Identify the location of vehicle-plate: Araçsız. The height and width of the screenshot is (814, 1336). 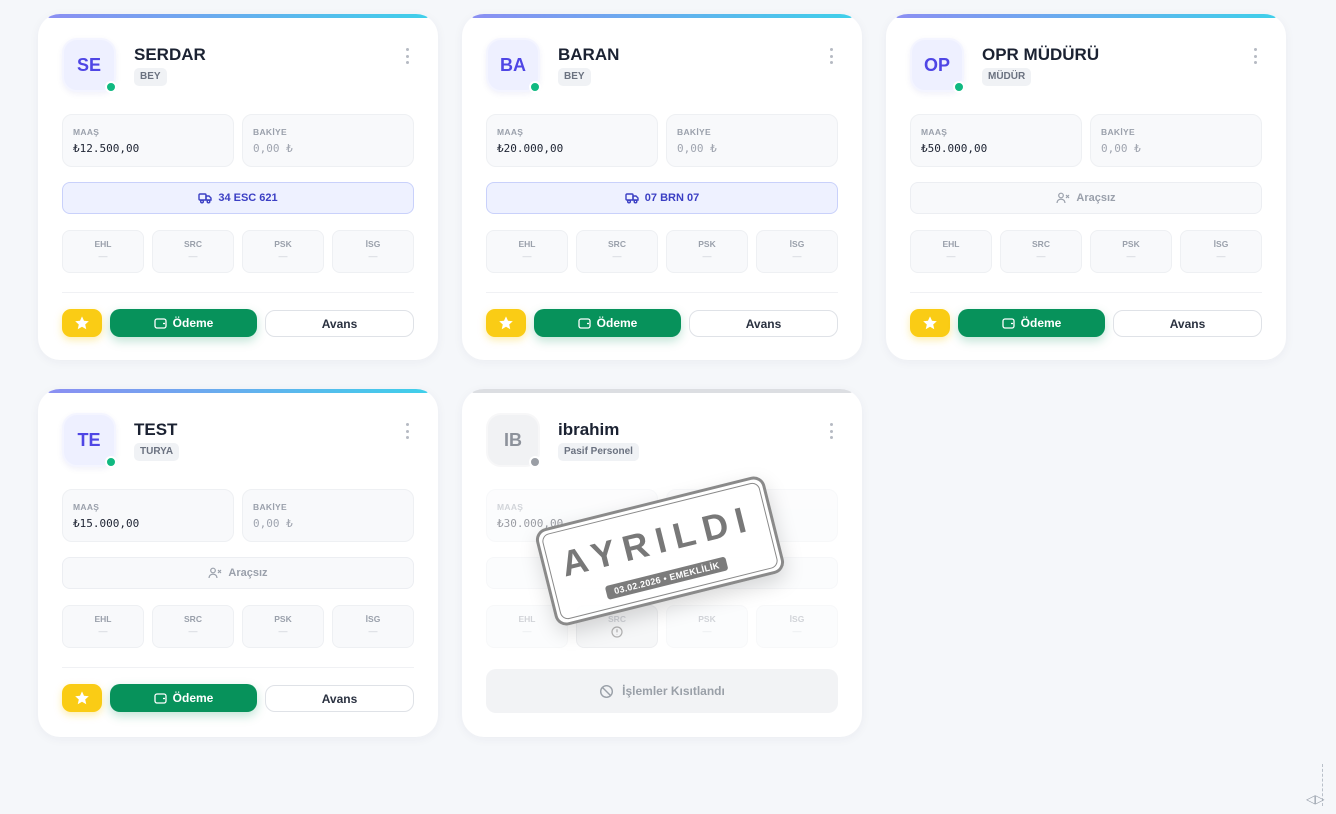
(1096, 198).